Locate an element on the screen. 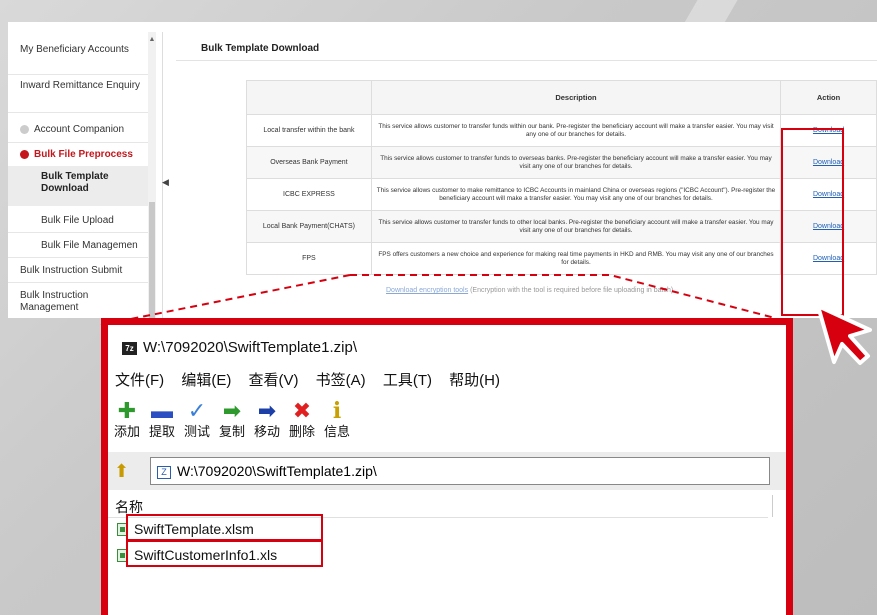  circle-icon is located at coordinates (24, 129).